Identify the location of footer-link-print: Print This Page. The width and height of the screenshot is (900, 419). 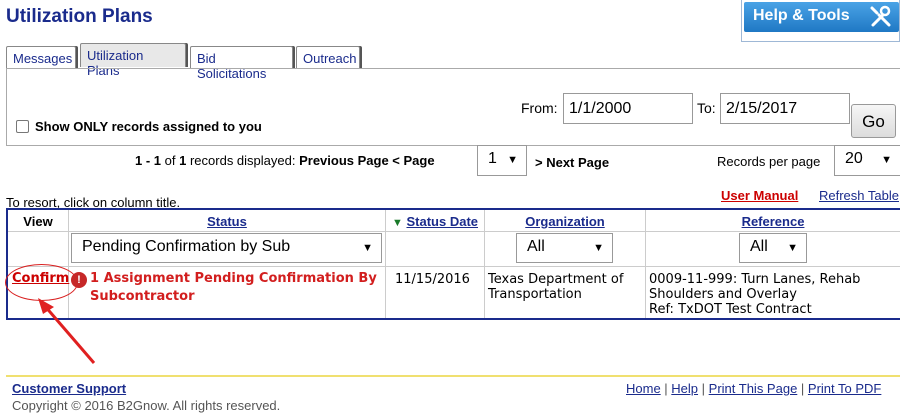
(753, 388).